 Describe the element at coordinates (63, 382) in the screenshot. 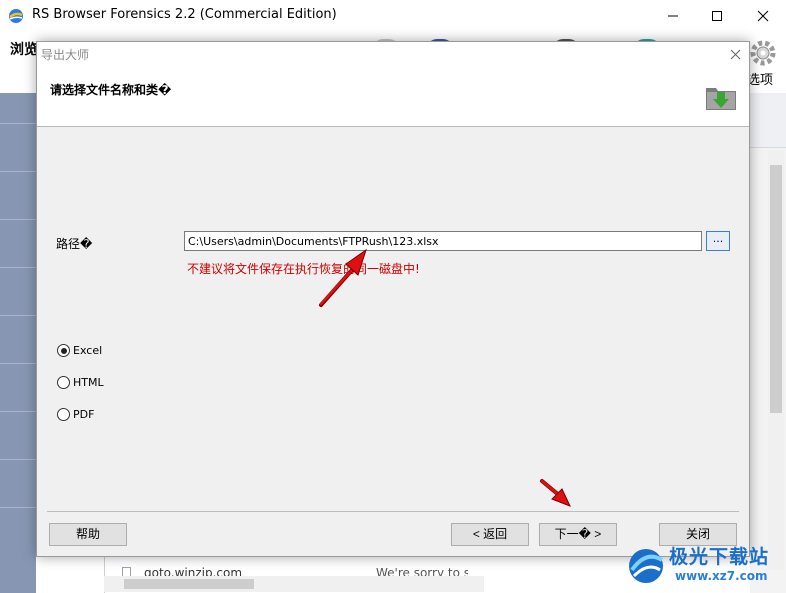

I see `radio-html` at that location.